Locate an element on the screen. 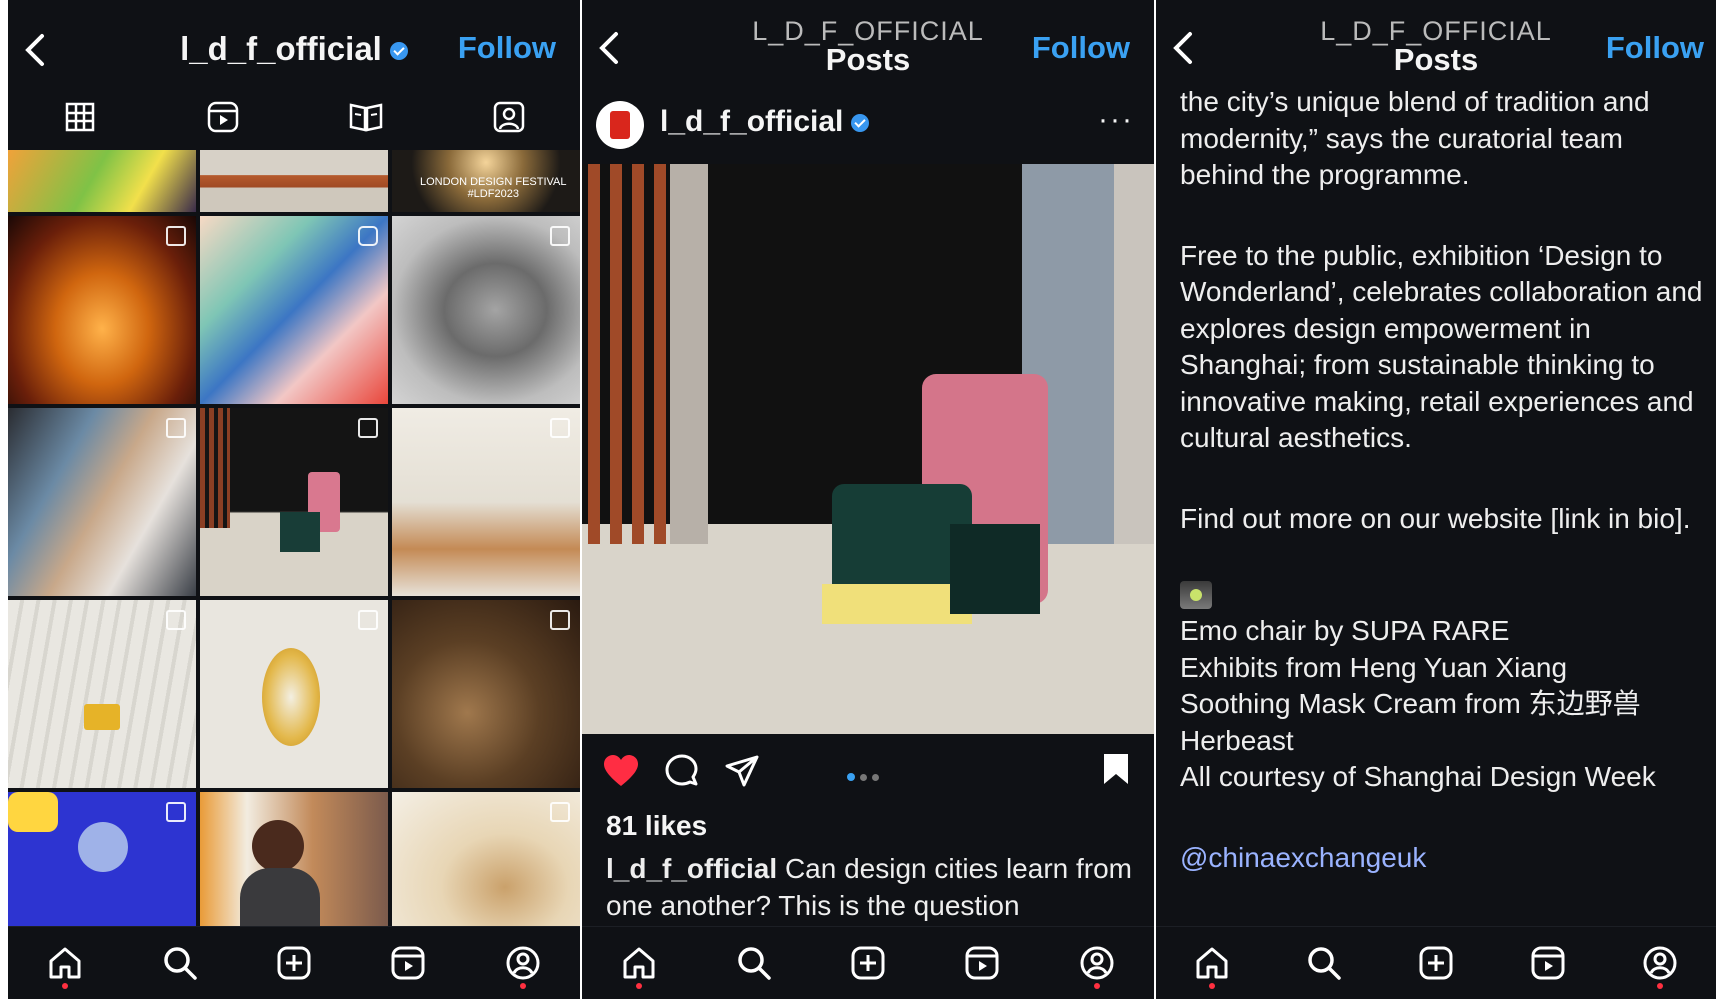 The width and height of the screenshot is (1716, 999). profile-tabs is located at coordinates (294, 117).